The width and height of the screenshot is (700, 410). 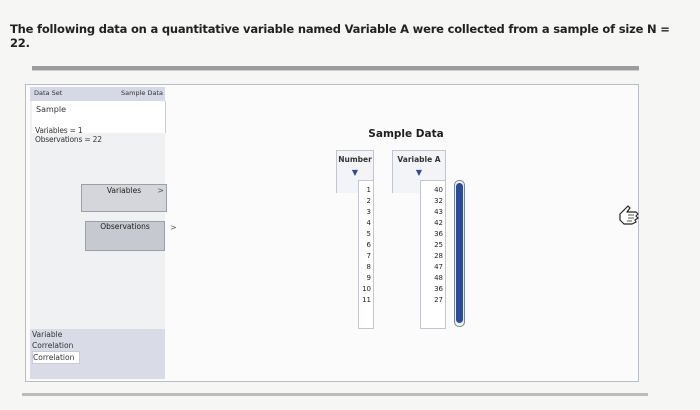 What do you see at coordinates (56, 357) in the screenshot?
I see `list-item-correlation-selected: Correlation` at bounding box center [56, 357].